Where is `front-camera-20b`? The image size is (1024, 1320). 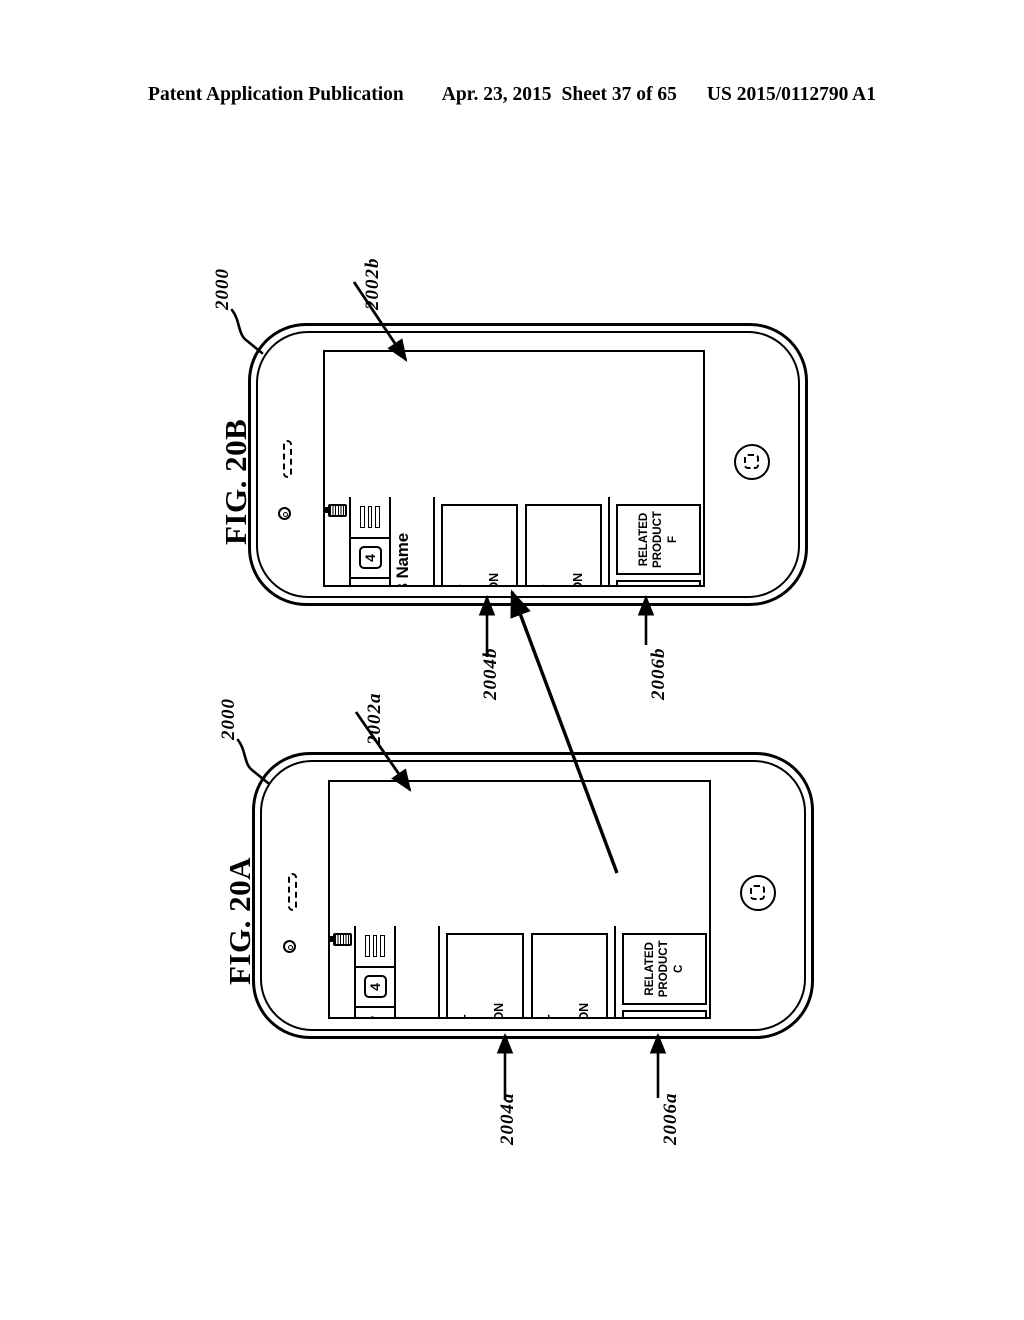
front-camera-20b is located at coordinates (284, 513).